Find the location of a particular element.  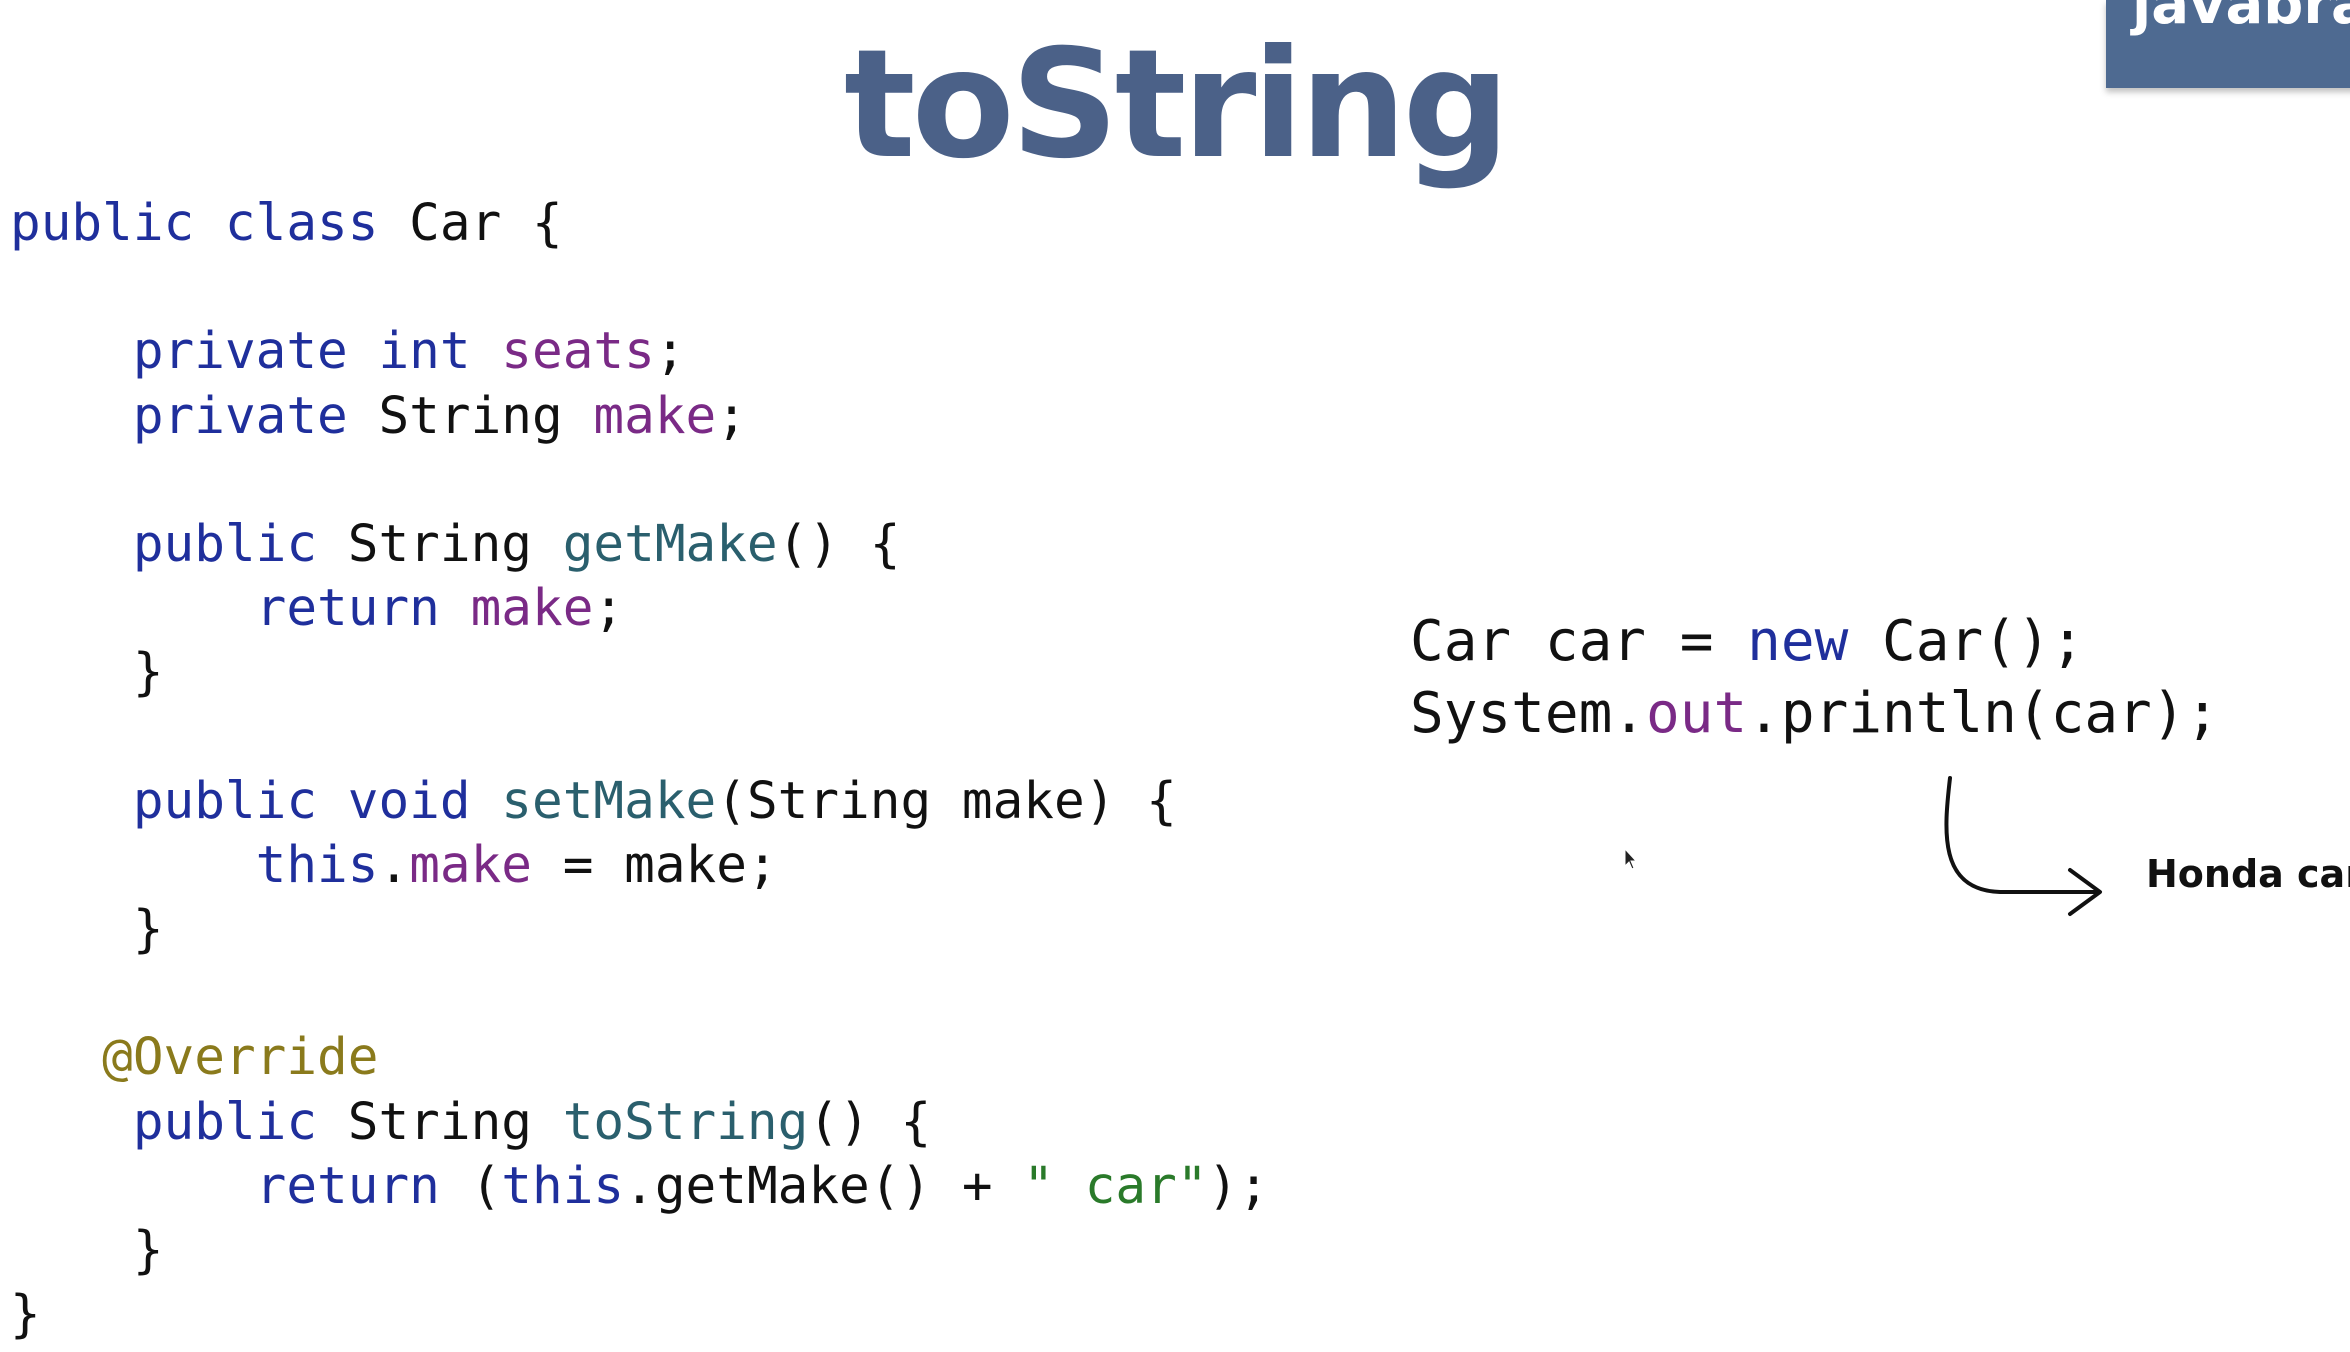

slide-title: toString is located at coordinates (1176, 105).